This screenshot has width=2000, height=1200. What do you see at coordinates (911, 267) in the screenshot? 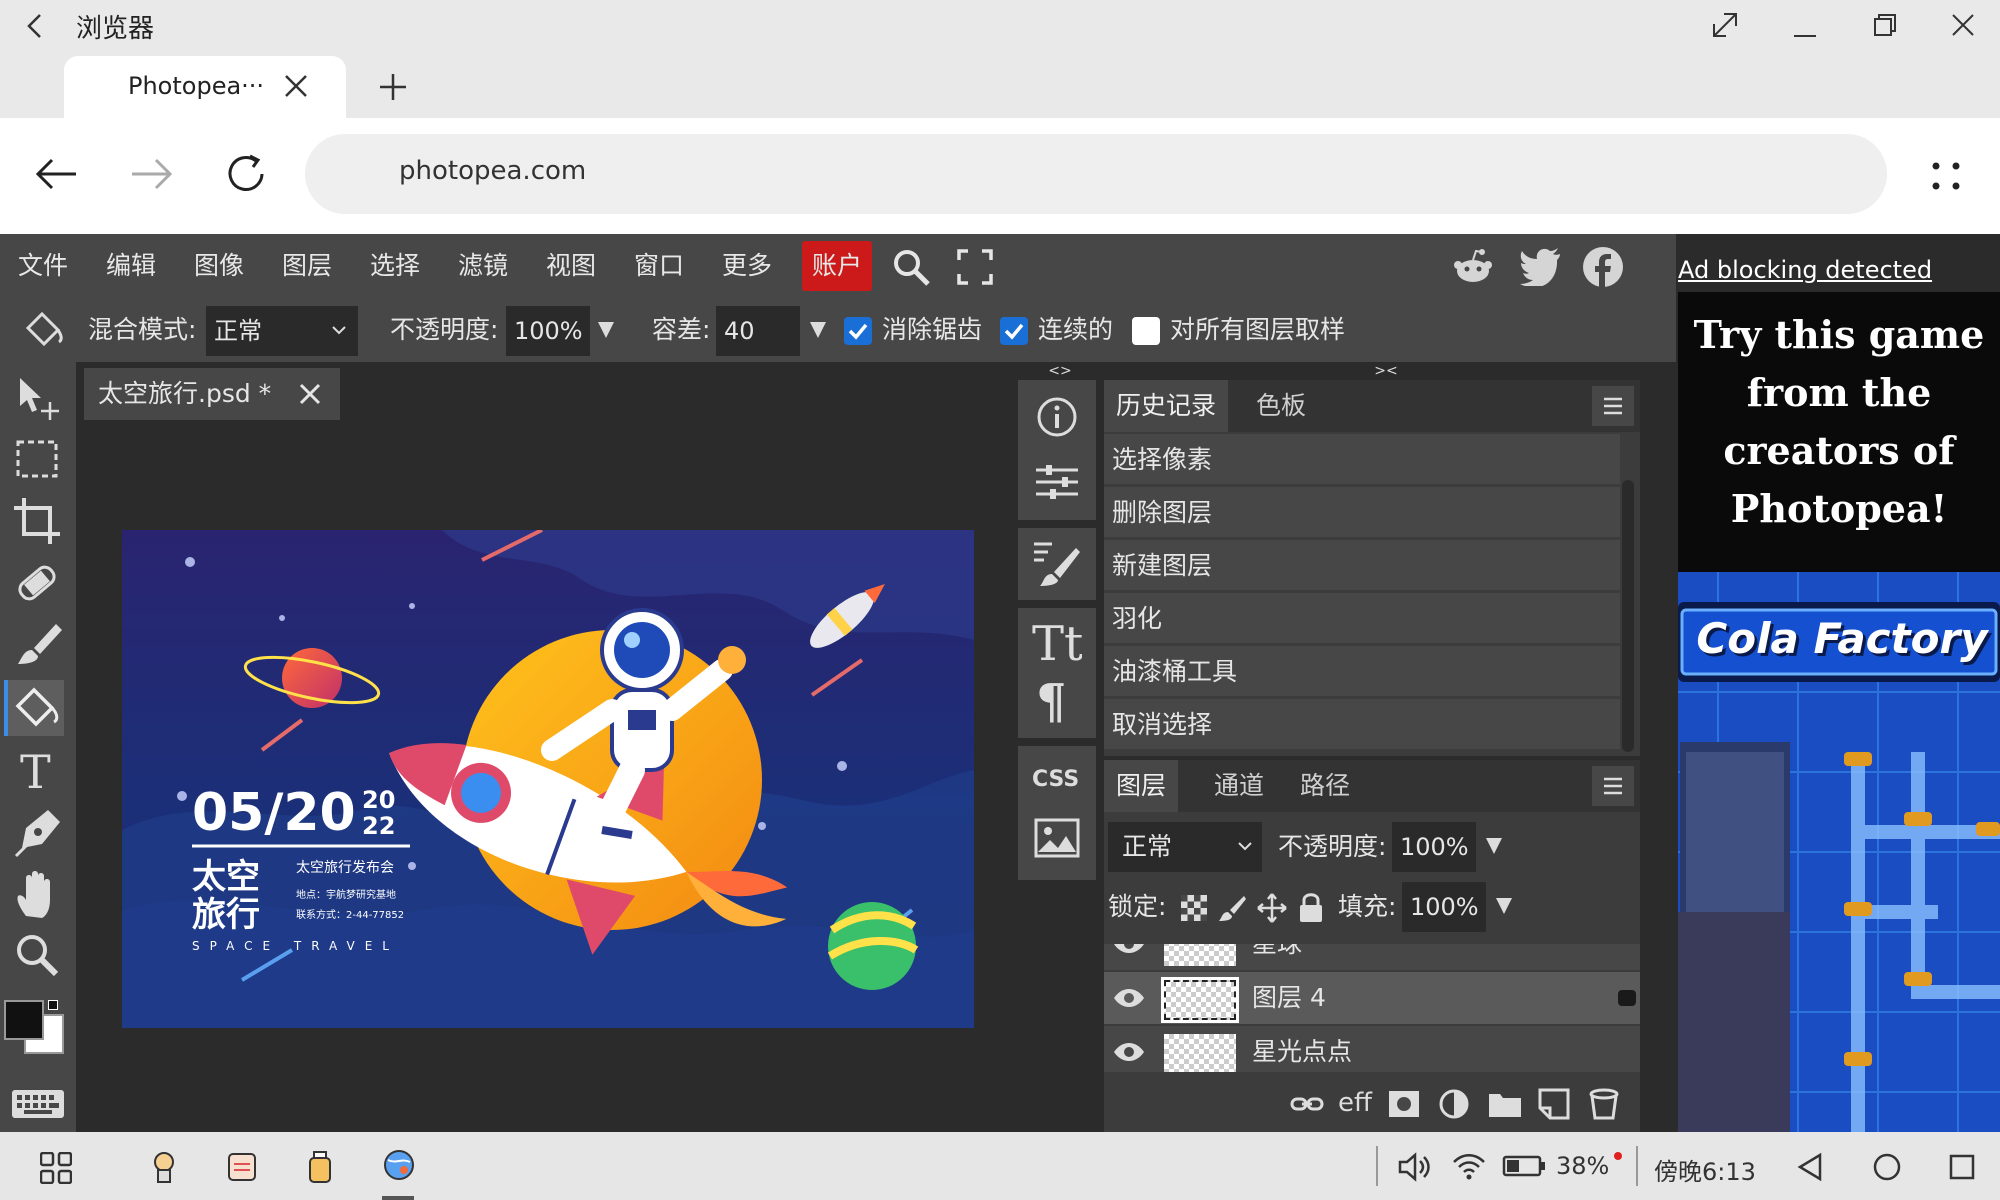
I see `search-icon` at bounding box center [911, 267].